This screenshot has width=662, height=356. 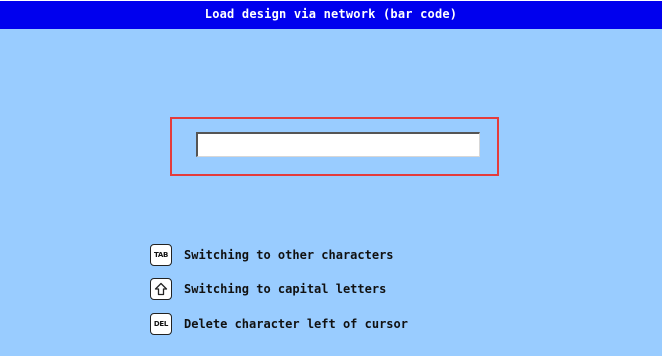 I want to click on window-title: Load design via network (bar code), so click(x=331, y=14).